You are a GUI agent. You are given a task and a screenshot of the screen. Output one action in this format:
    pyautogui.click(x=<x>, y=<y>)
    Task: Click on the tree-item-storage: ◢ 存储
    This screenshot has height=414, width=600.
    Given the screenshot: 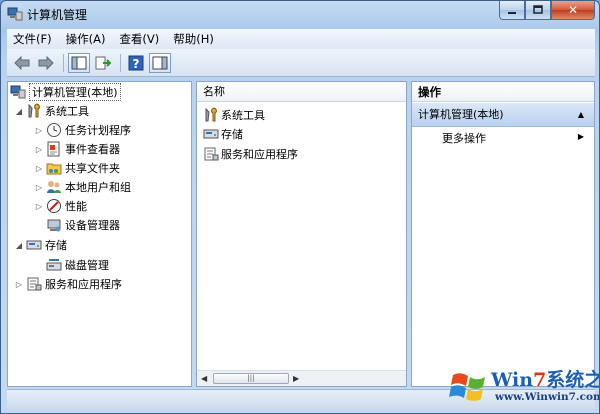 What is the action you would take?
    pyautogui.click(x=40, y=245)
    